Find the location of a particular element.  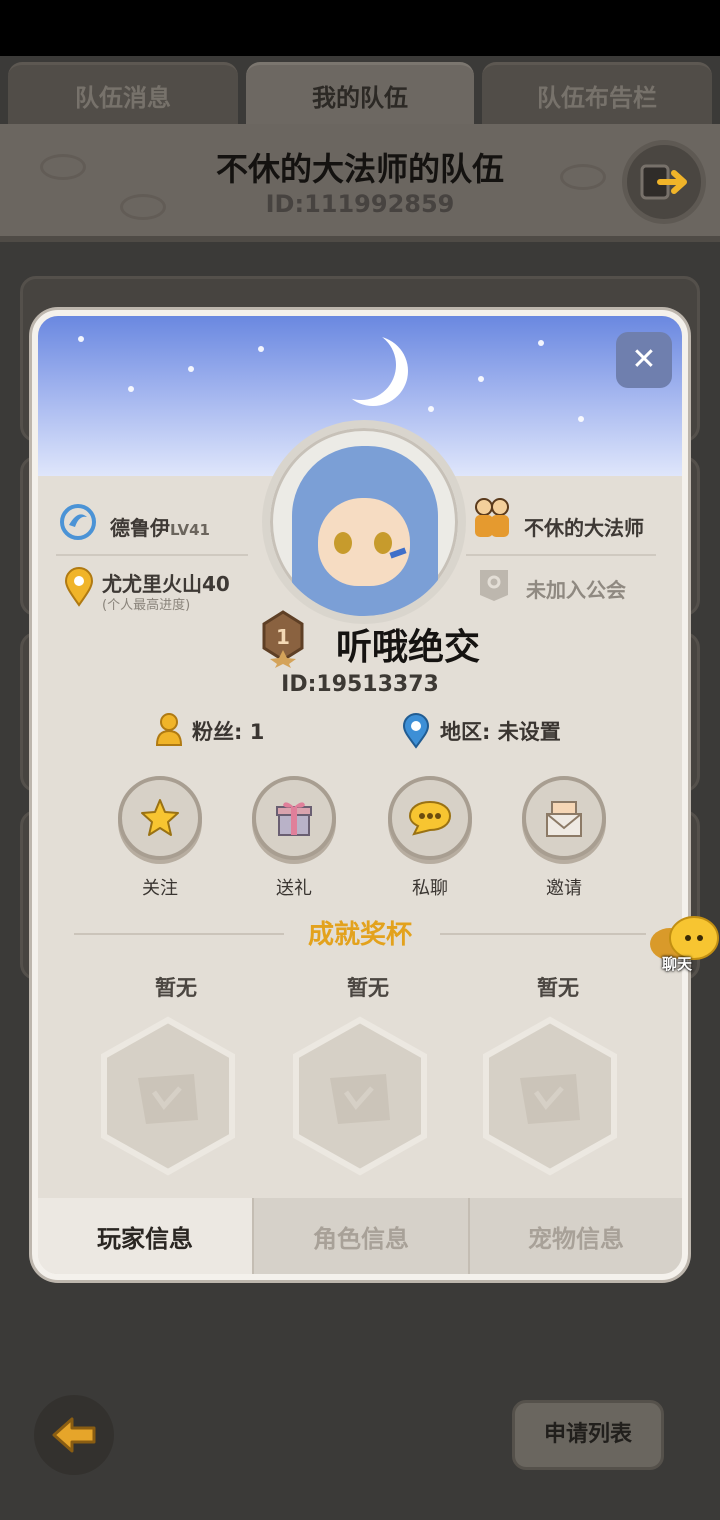

gift-action: 送礼 is located at coordinates (294, 838).